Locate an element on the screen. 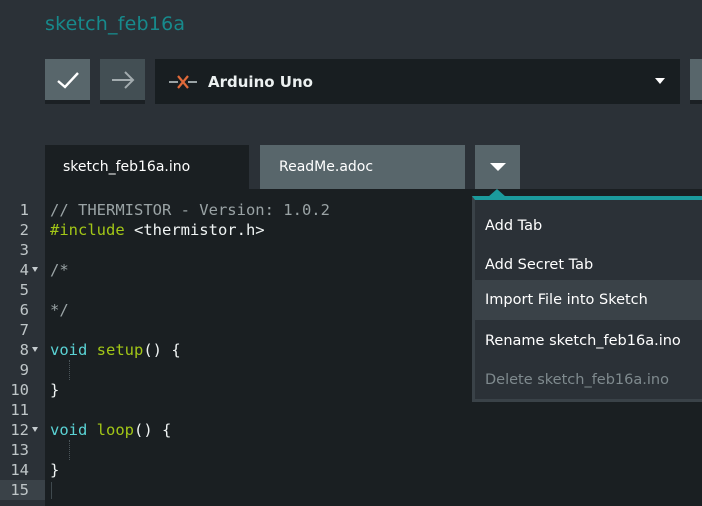 This screenshot has width=702, height=506. code-text: // THERMISTOR - Version: 1.0.2 is located at coordinates (190, 210).